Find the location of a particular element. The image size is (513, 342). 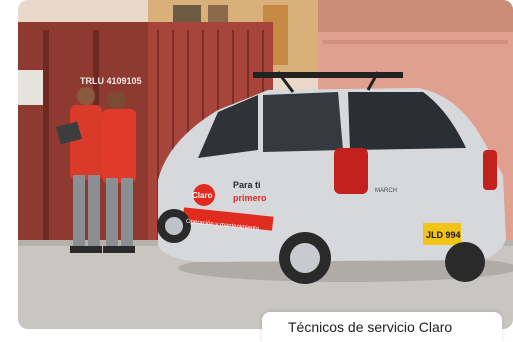

photo-caption: Técnicos de servicio Claro is located at coordinates (370, 327).